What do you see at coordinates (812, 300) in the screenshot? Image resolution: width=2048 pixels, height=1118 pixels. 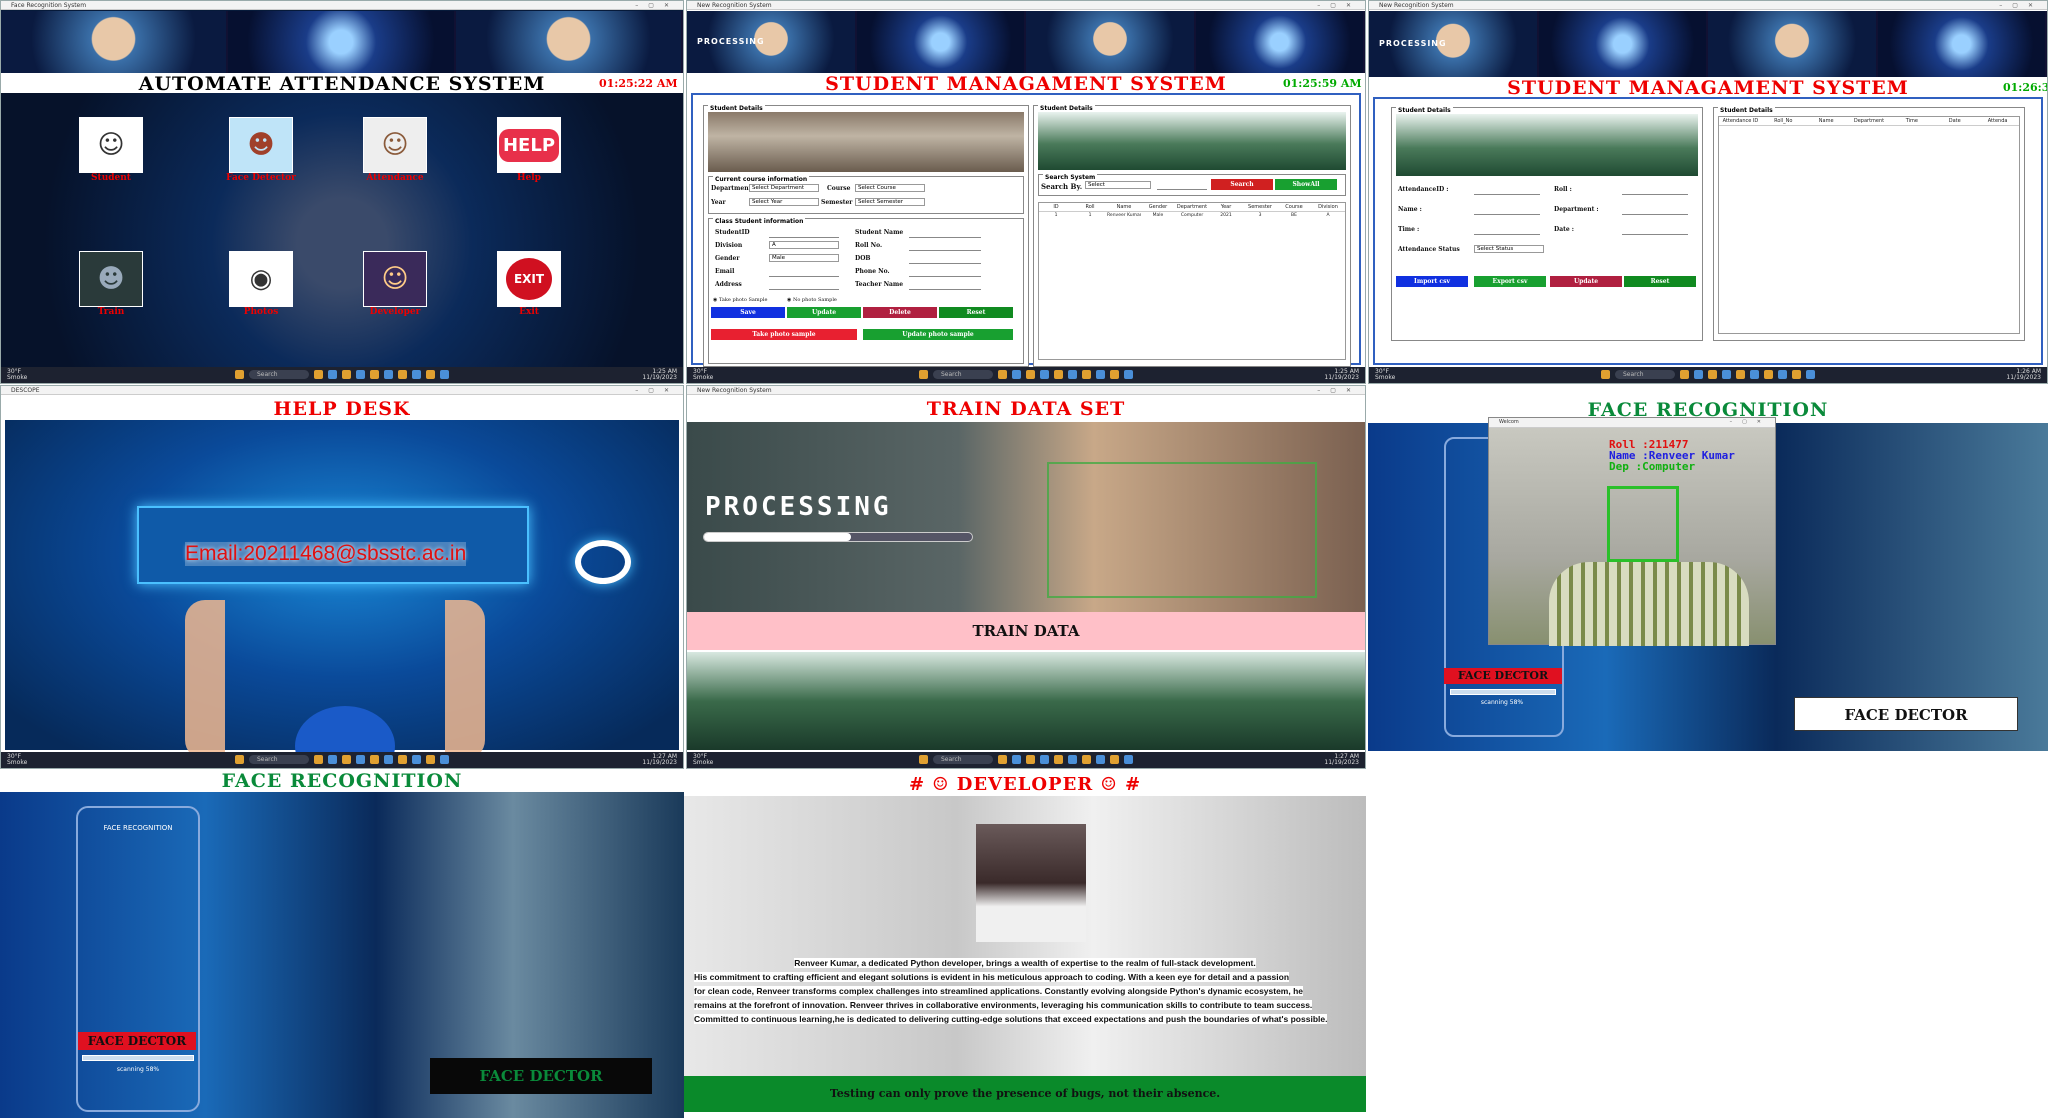 I see `no-photo-radio: ◉ No photo Sample` at bounding box center [812, 300].